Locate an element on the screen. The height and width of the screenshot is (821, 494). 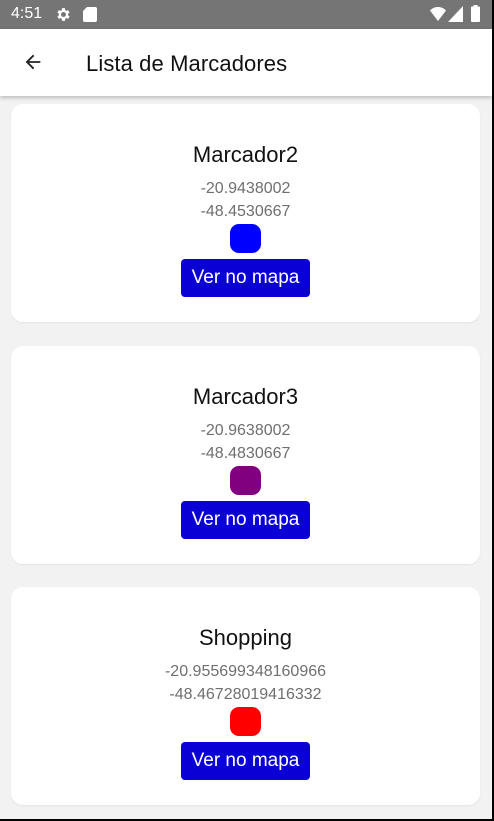
marker-longitude: -48.4530667 is located at coordinates (245, 211).